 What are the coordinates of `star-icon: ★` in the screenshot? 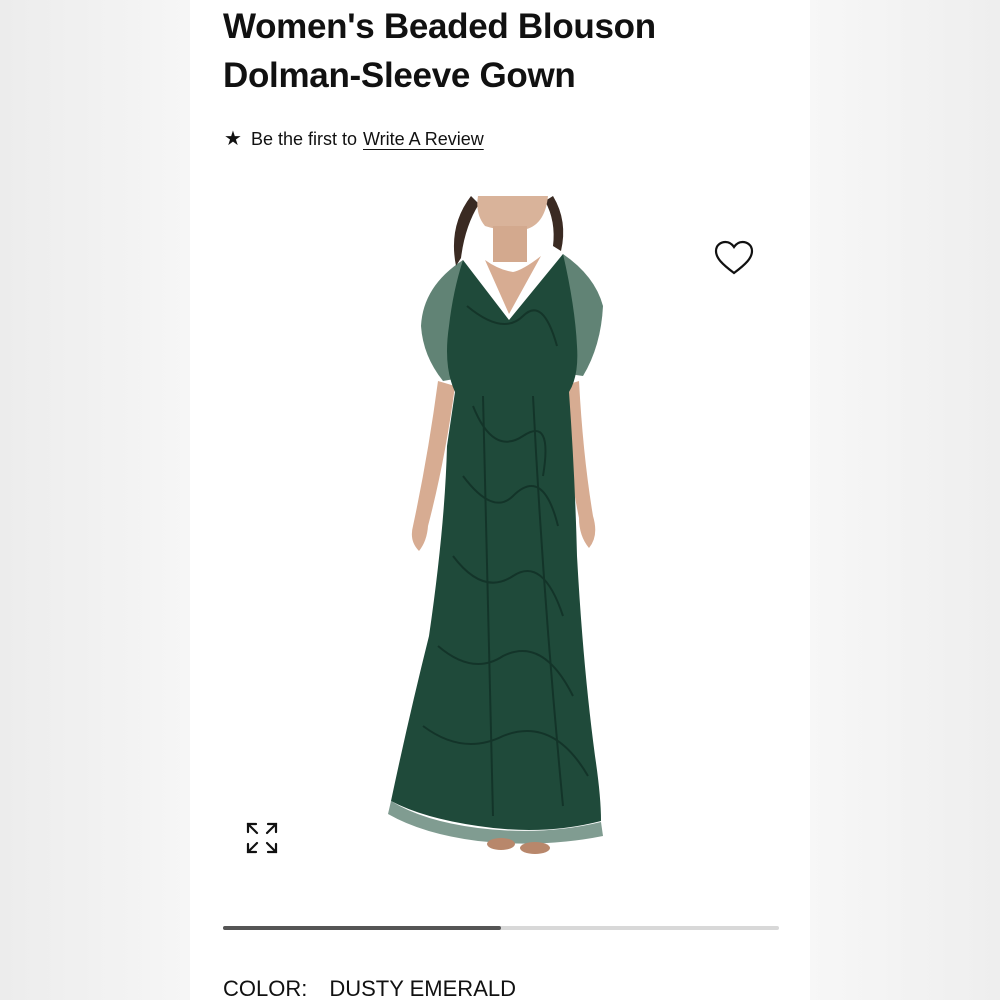 It's located at (233, 139).